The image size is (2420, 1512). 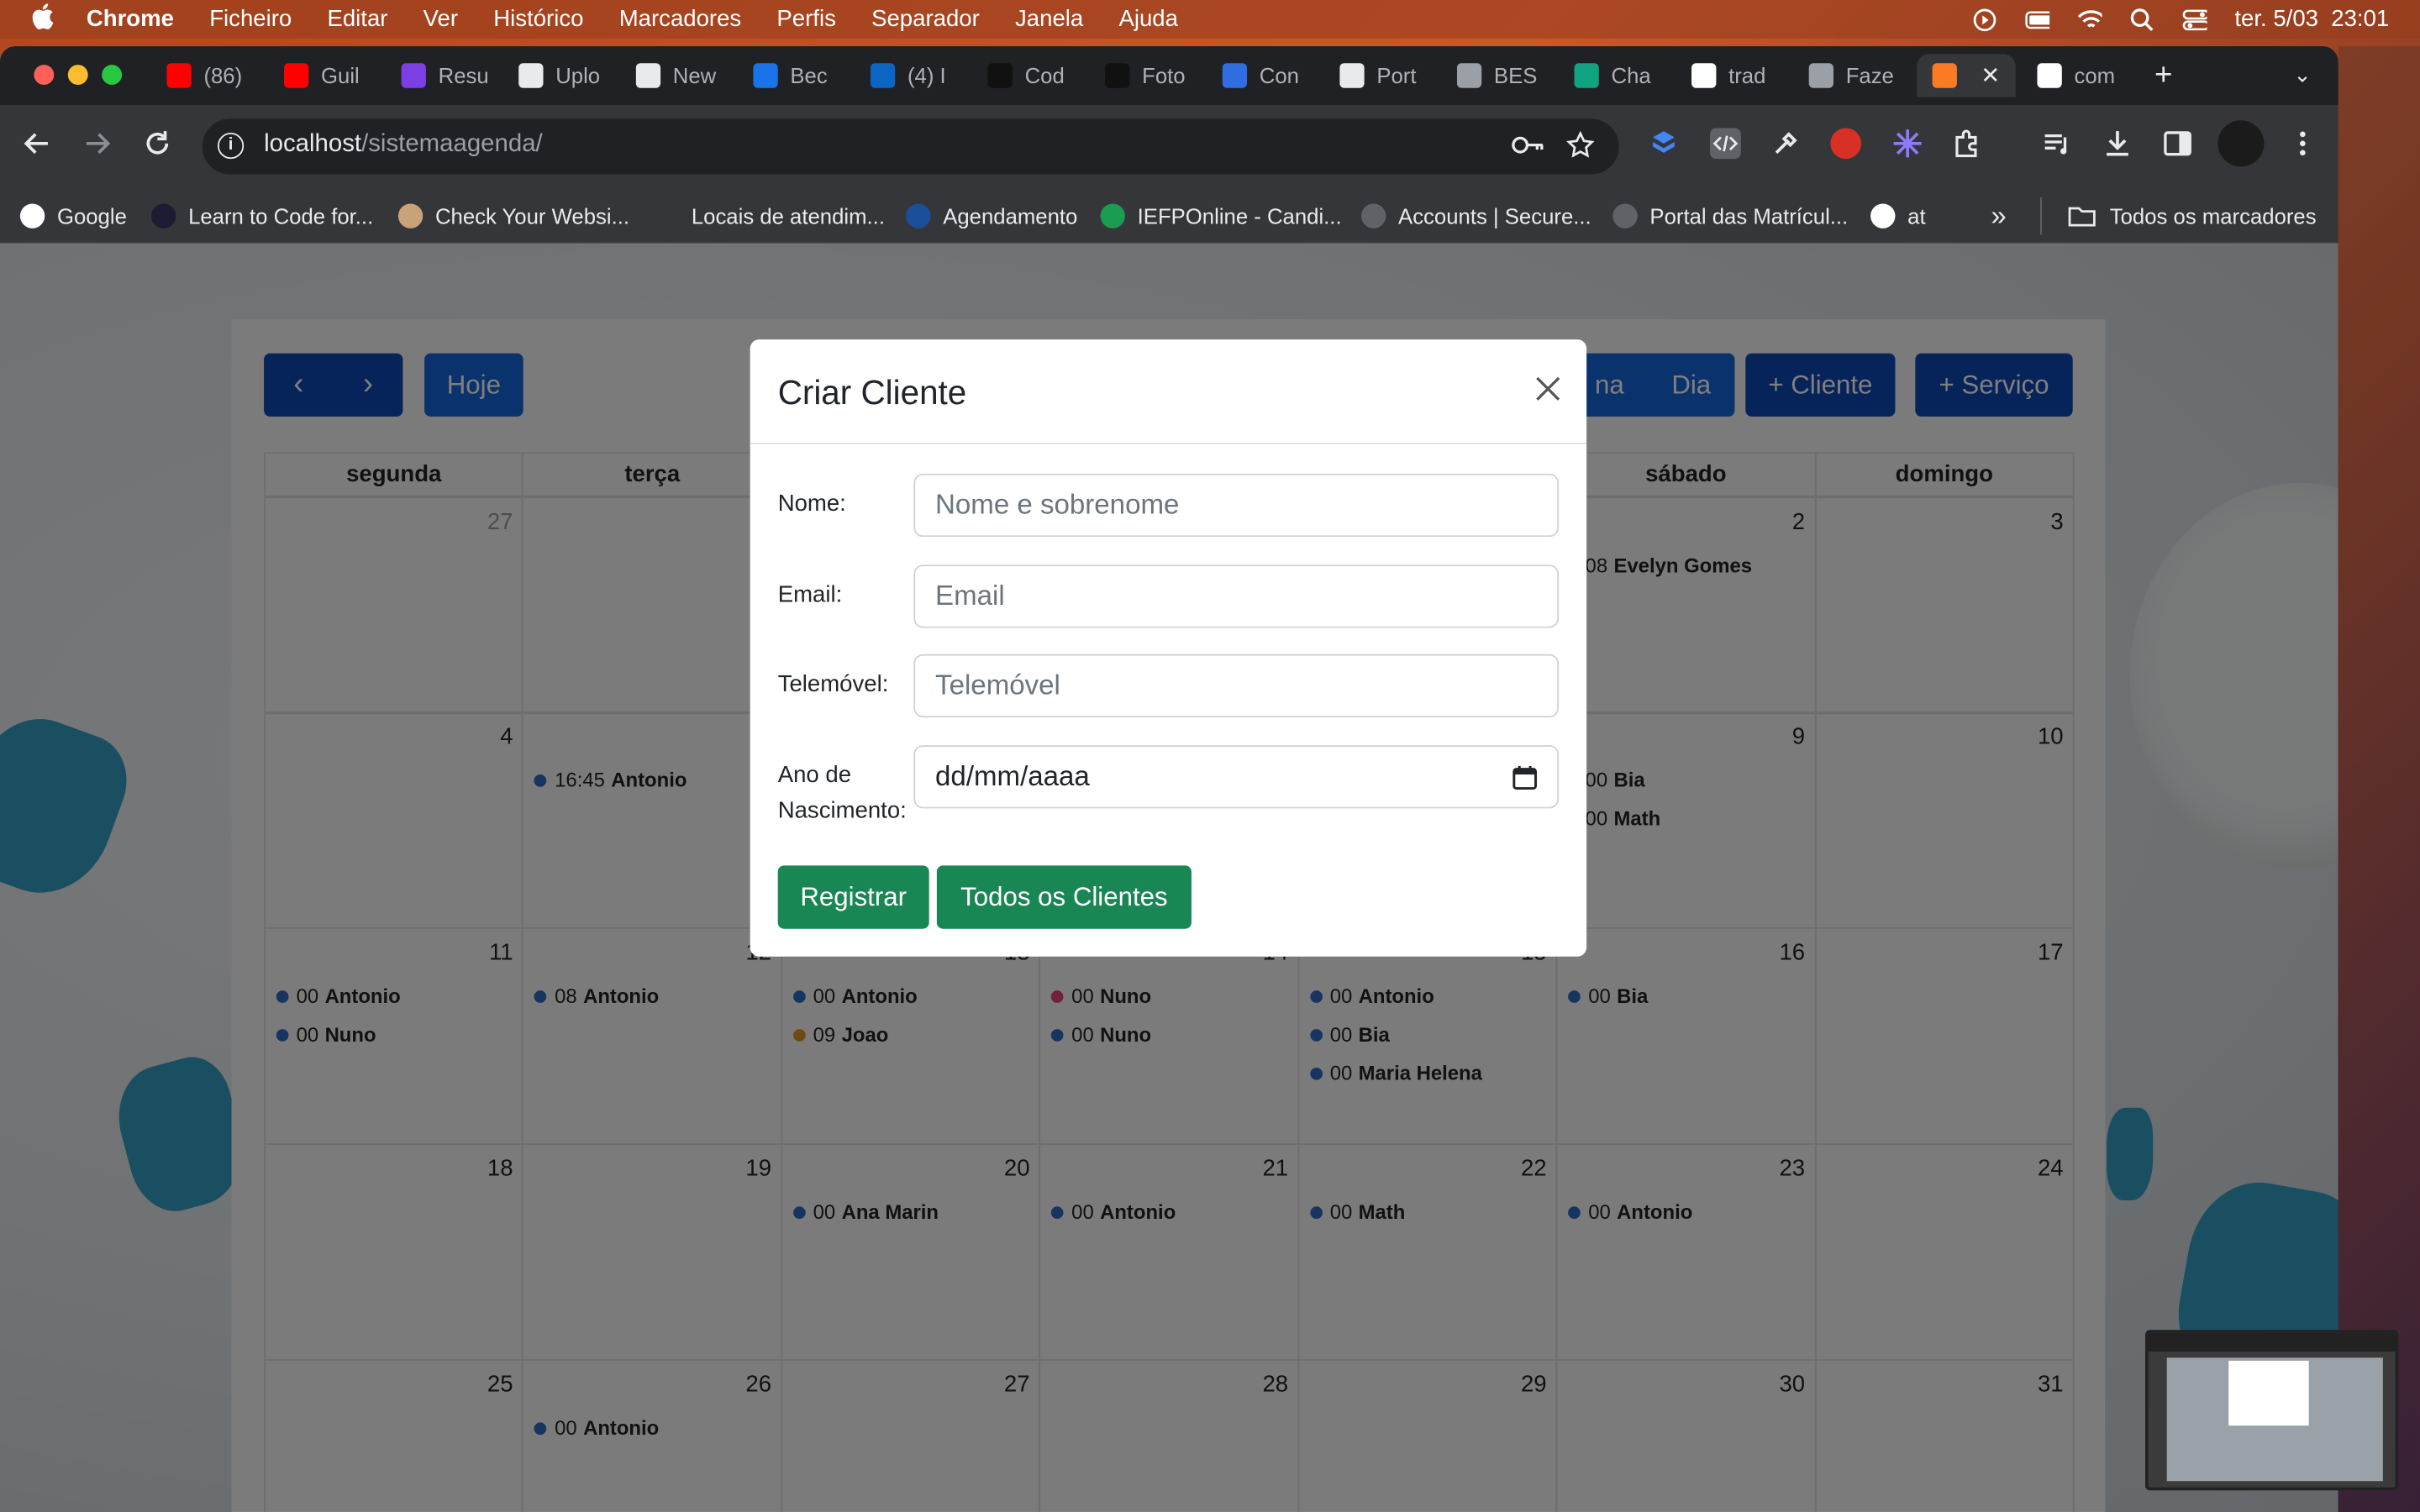 I want to click on site-info-icon: i, so click(x=231, y=146).